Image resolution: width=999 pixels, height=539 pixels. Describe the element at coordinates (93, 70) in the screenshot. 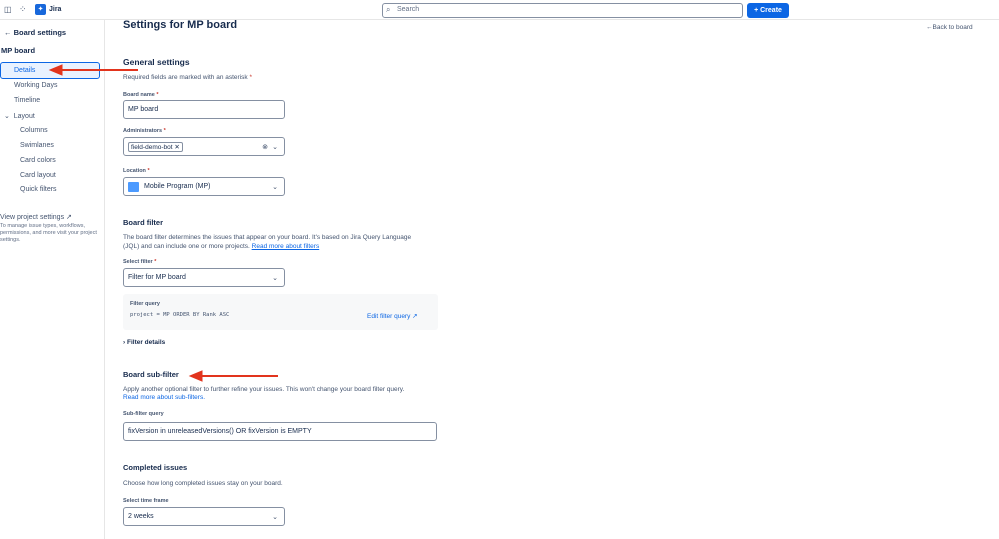

I see `annotation-arrow-details` at that location.